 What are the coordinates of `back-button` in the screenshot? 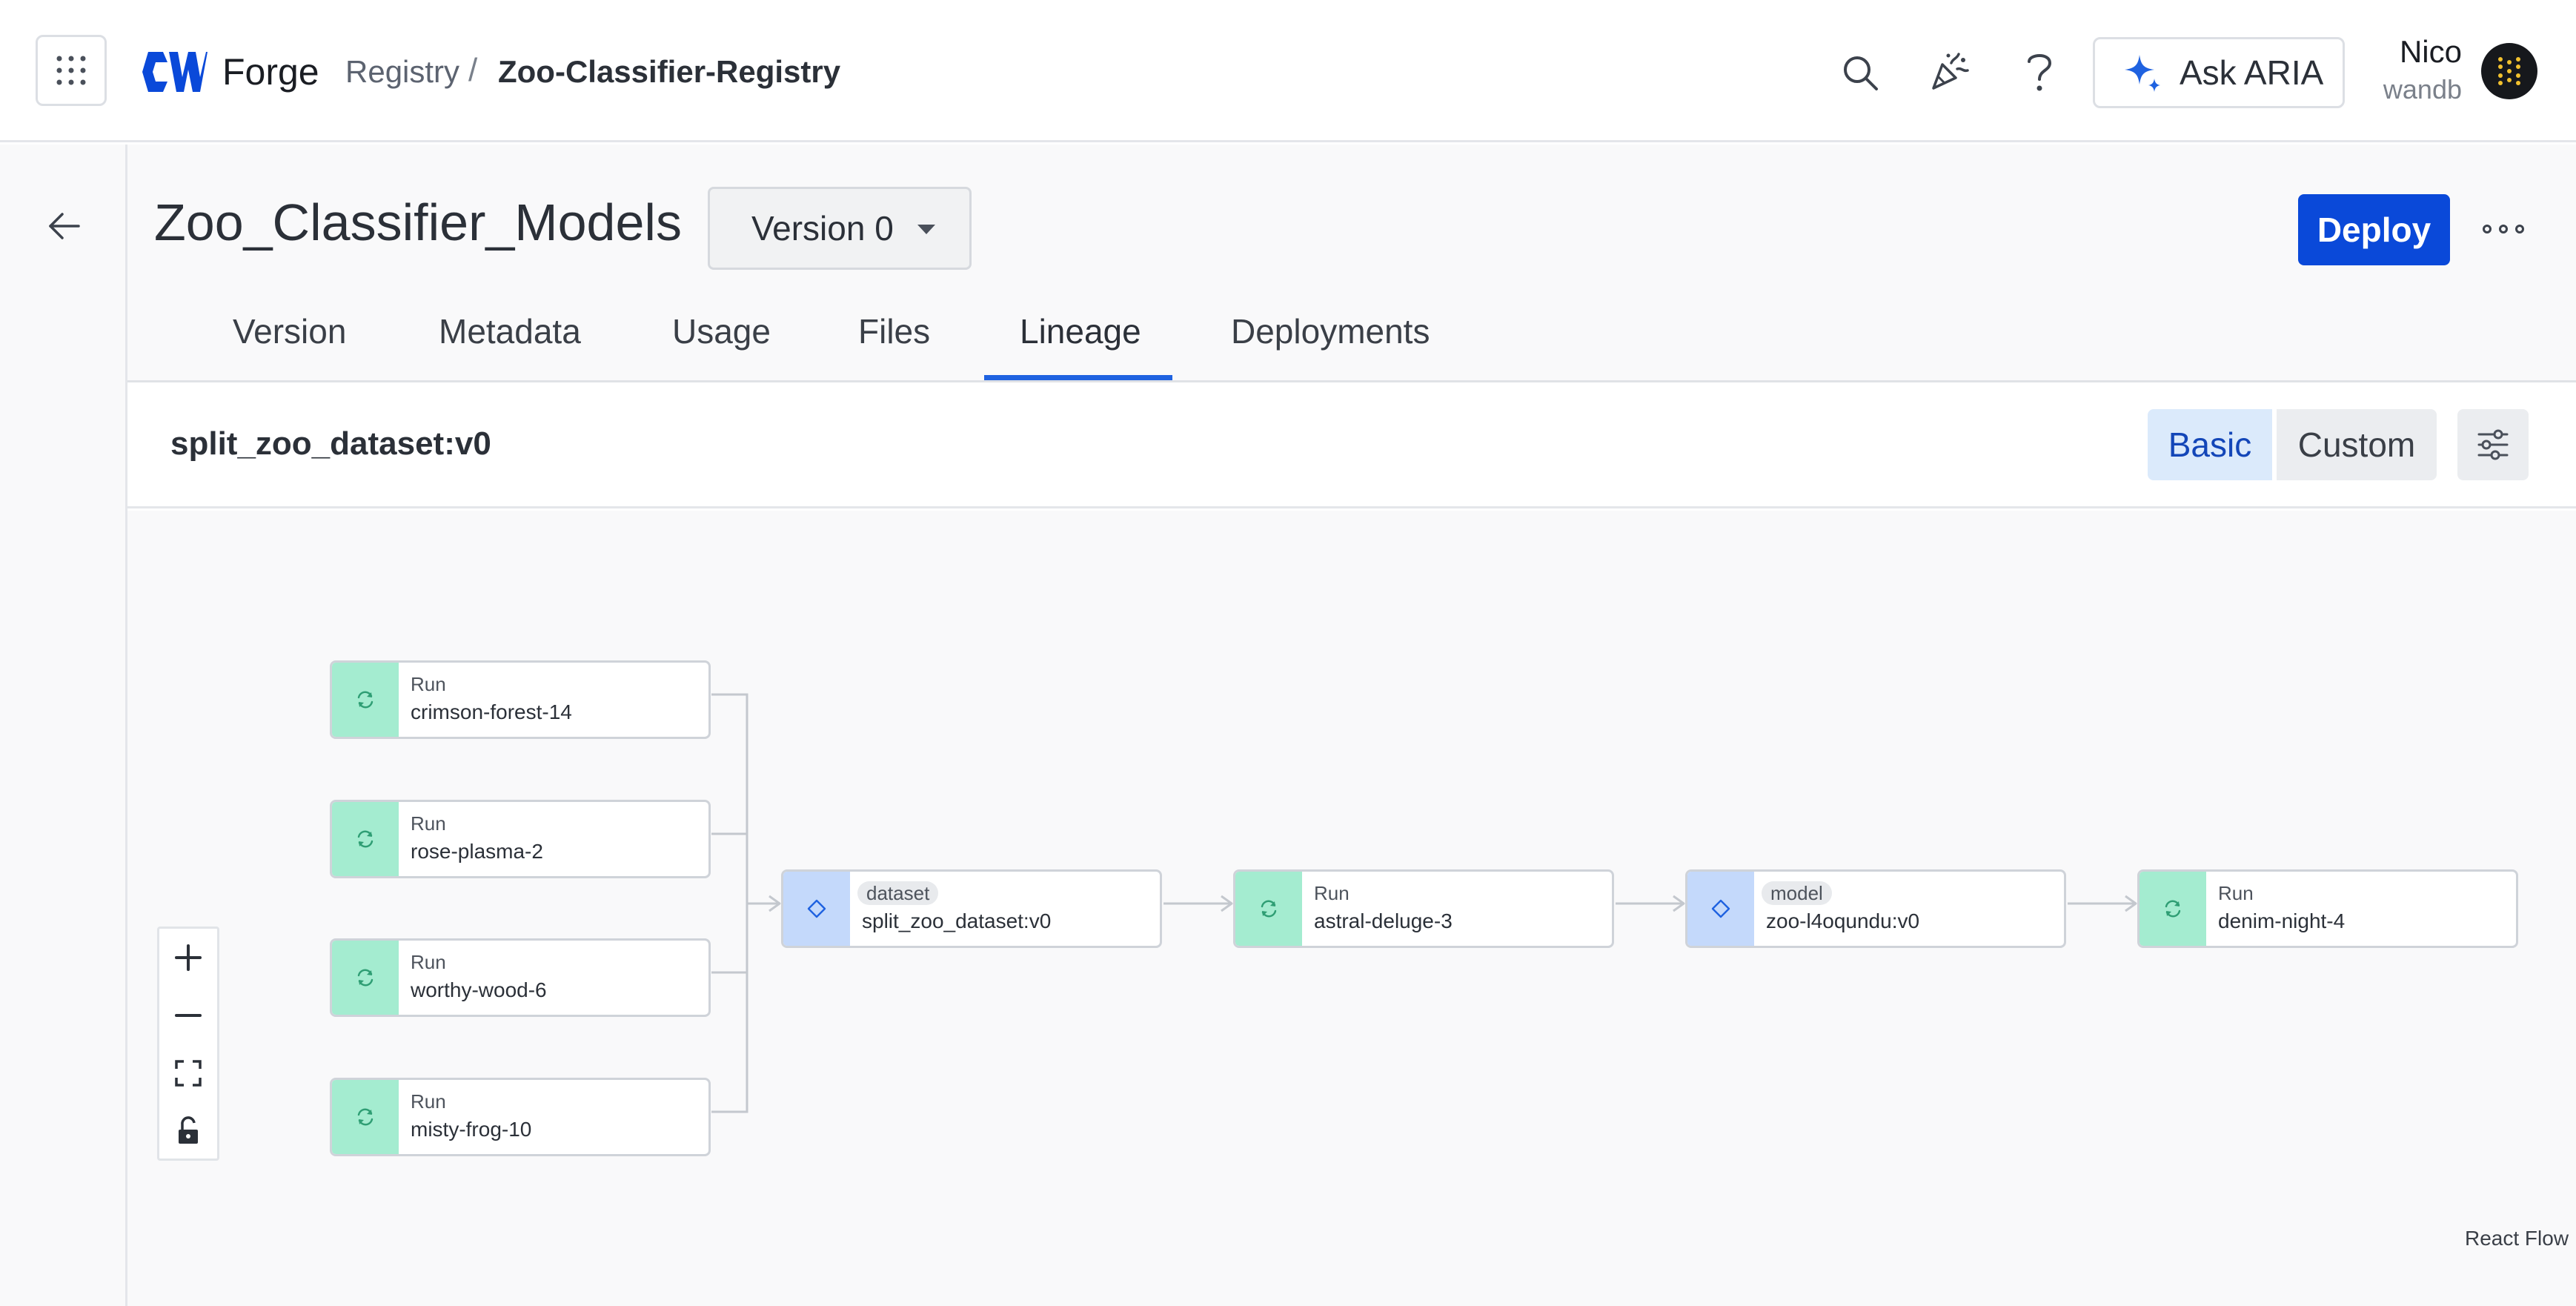 It's located at (64, 226).